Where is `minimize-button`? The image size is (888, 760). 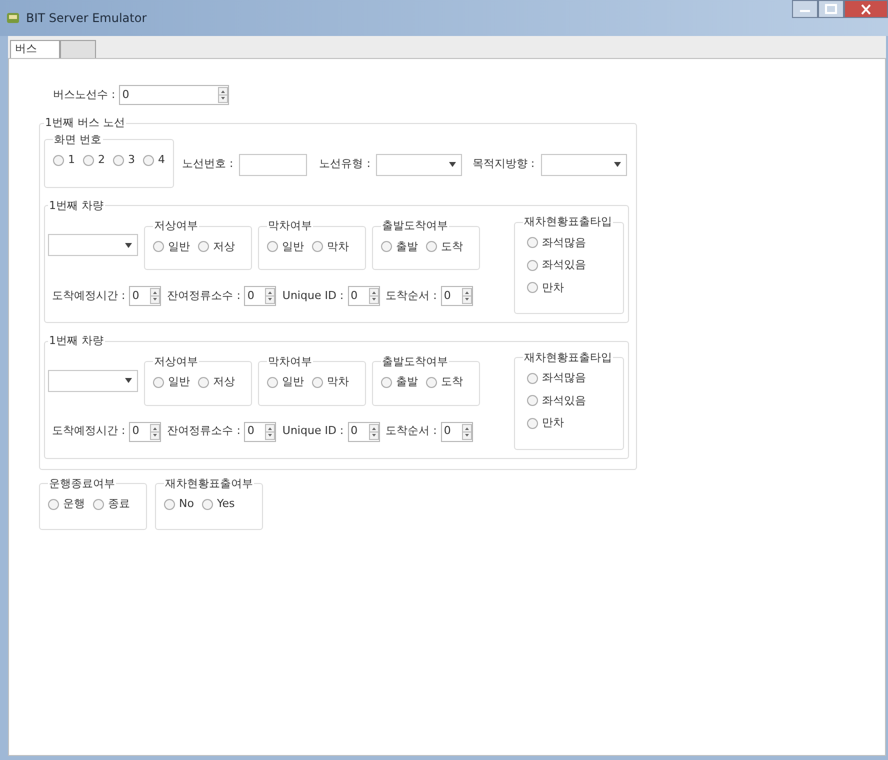 minimize-button is located at coordinates (805, 9).